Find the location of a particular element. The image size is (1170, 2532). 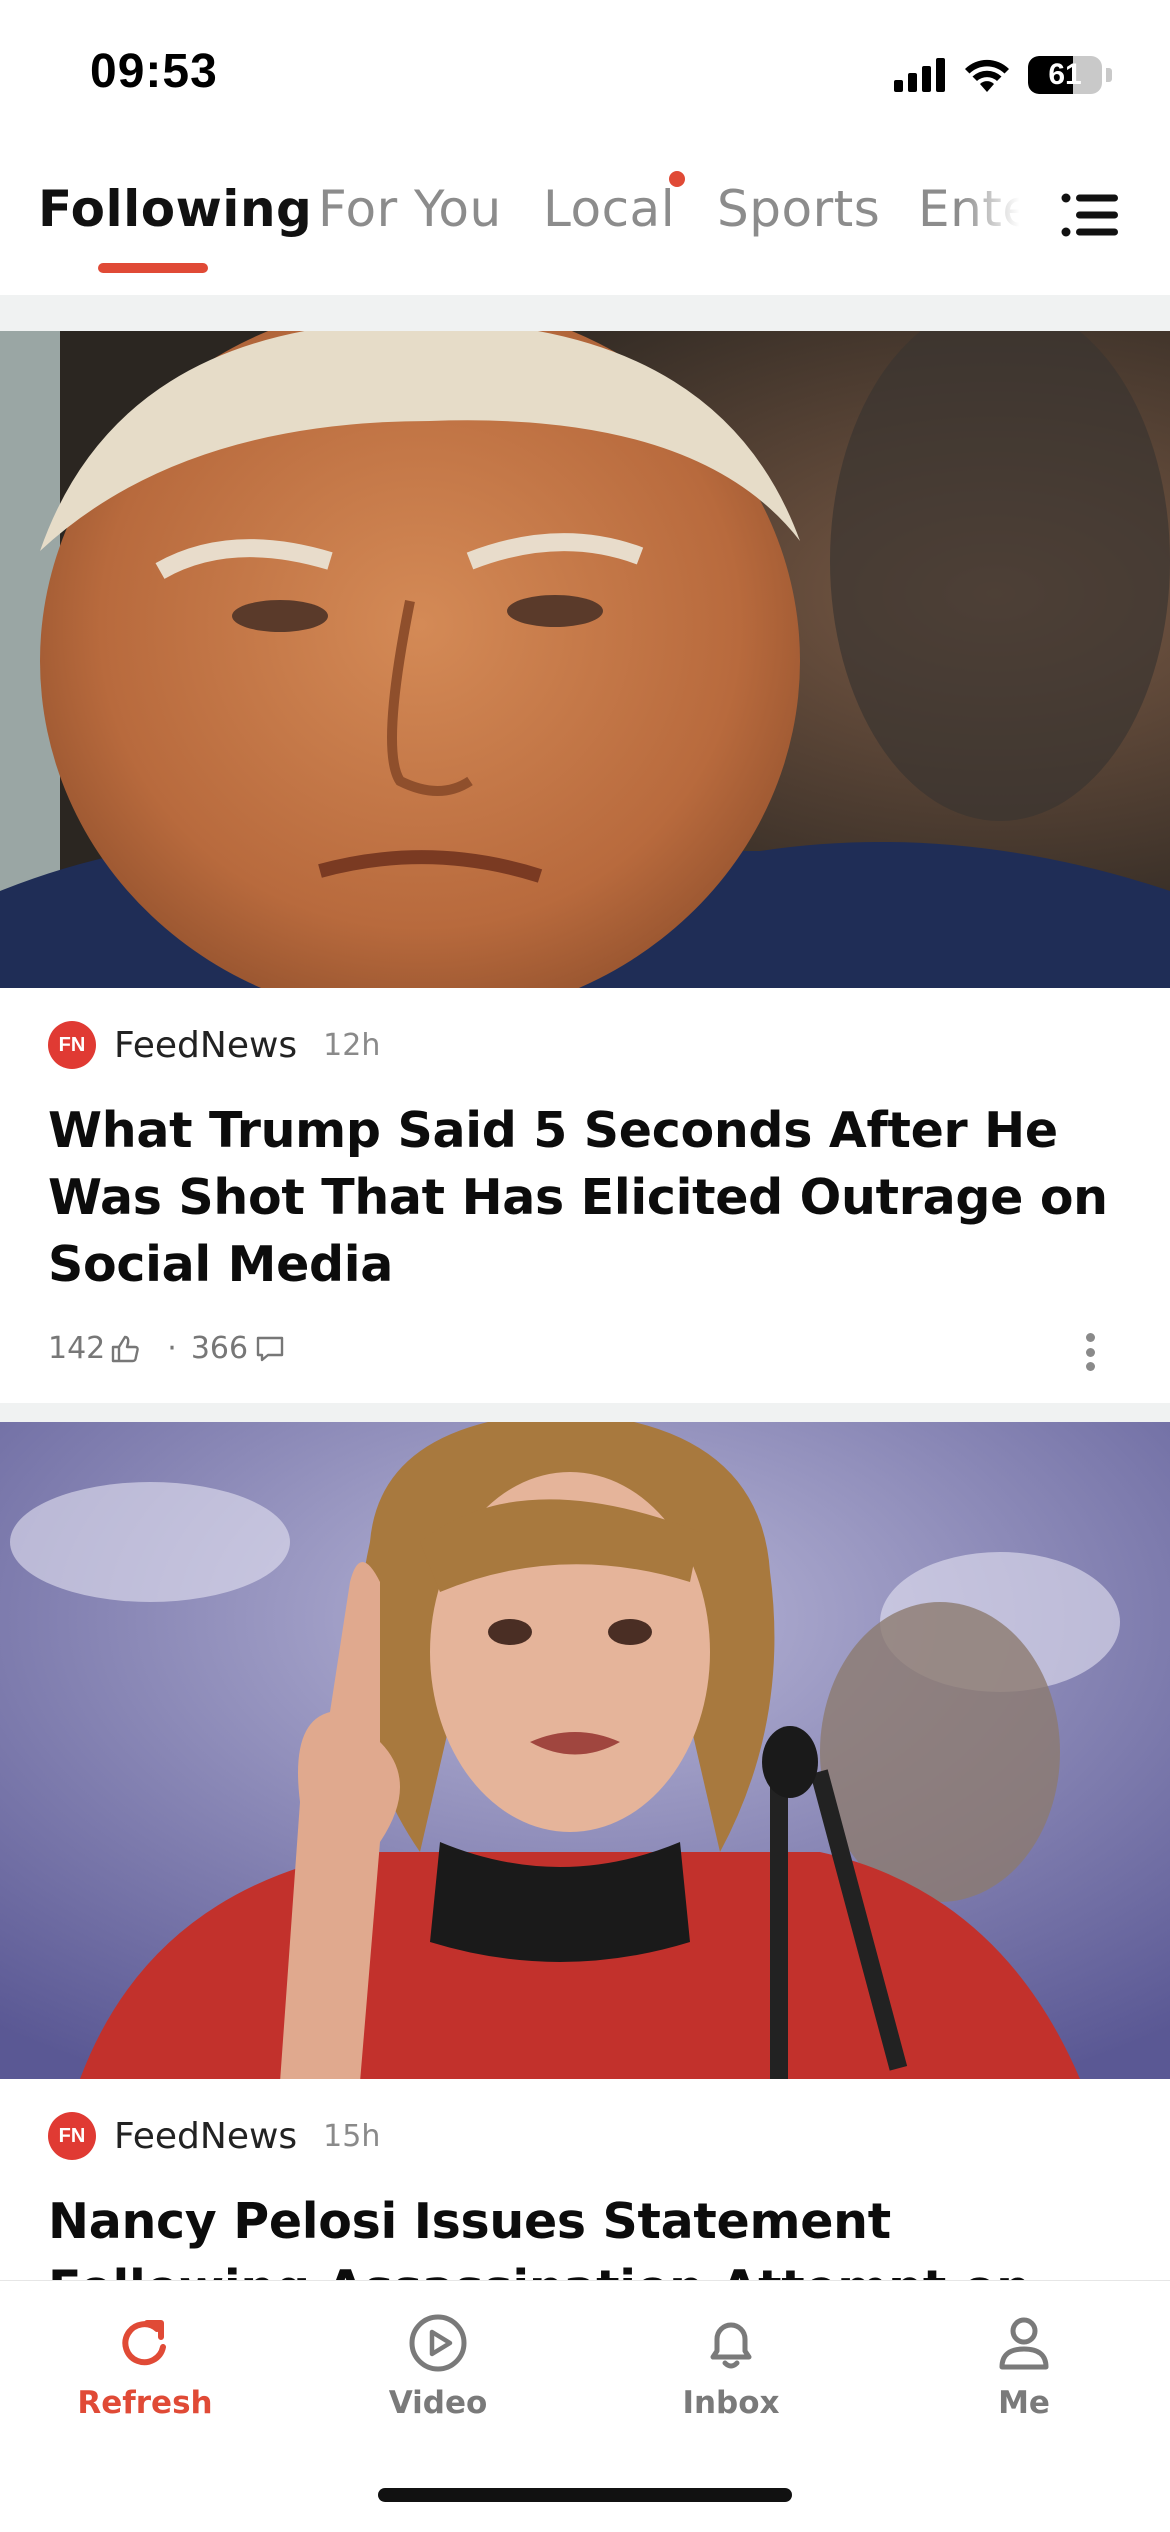

tab-for-you: For You is located at coordinates (410, 209).